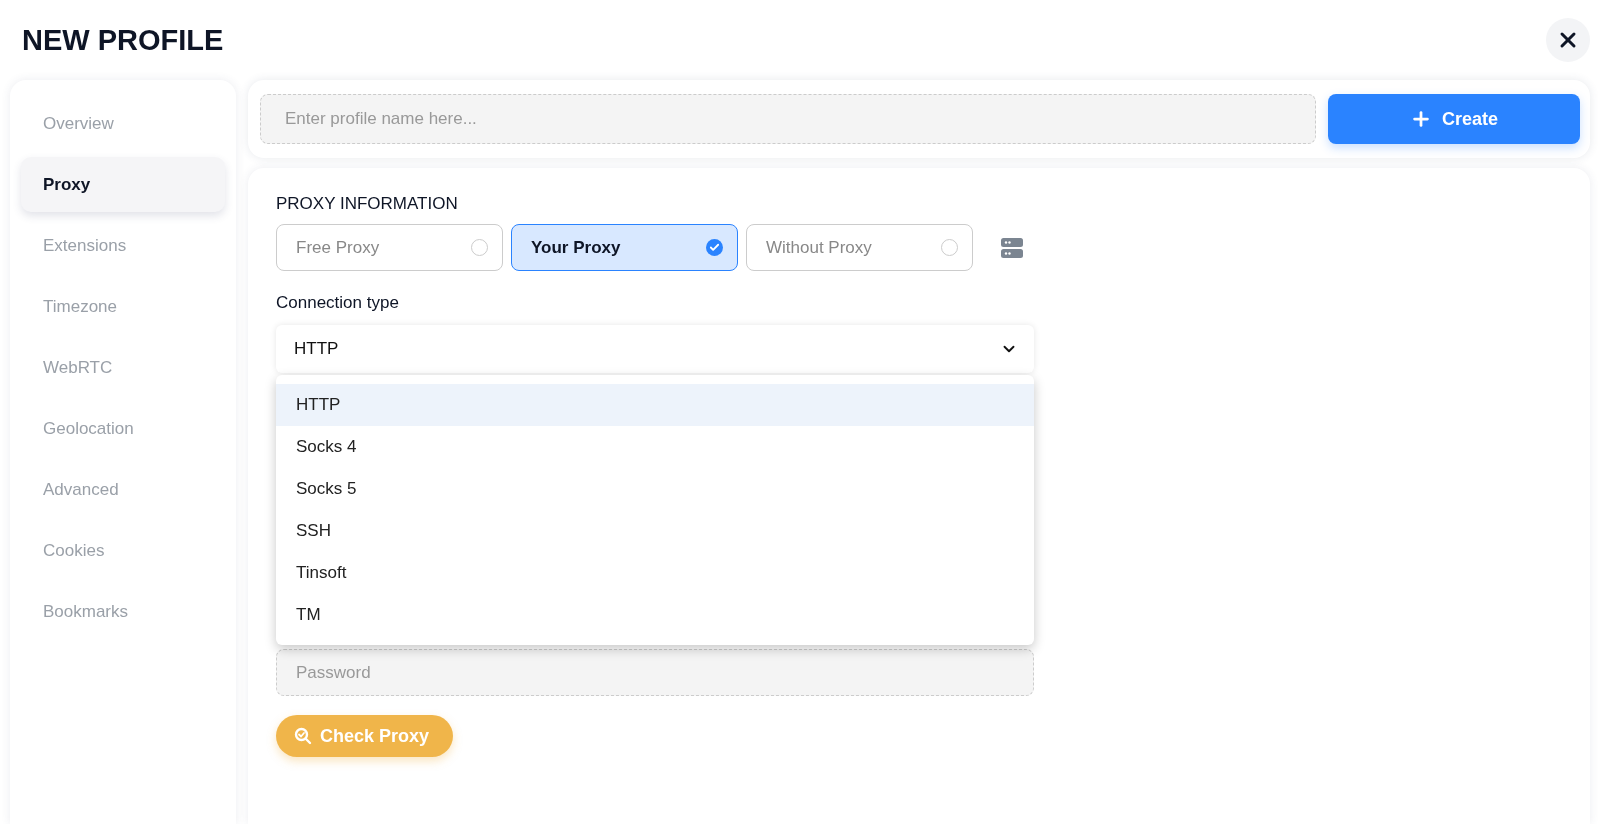  What do you see at coordinates (123, 40) in the screenshot?
I see `page-title: NEW PROFILE` at bounding box center [123, 40].